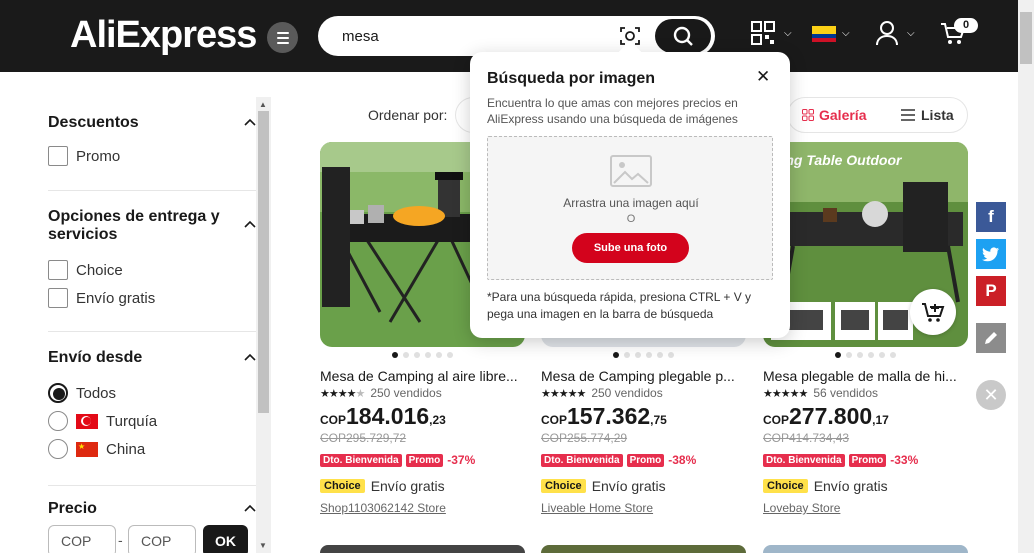 The image size is (1034, 553). Describe the element at coordinates (408, 115) in the screenshot. I see `sort-label: Ordenar por:` at that location.